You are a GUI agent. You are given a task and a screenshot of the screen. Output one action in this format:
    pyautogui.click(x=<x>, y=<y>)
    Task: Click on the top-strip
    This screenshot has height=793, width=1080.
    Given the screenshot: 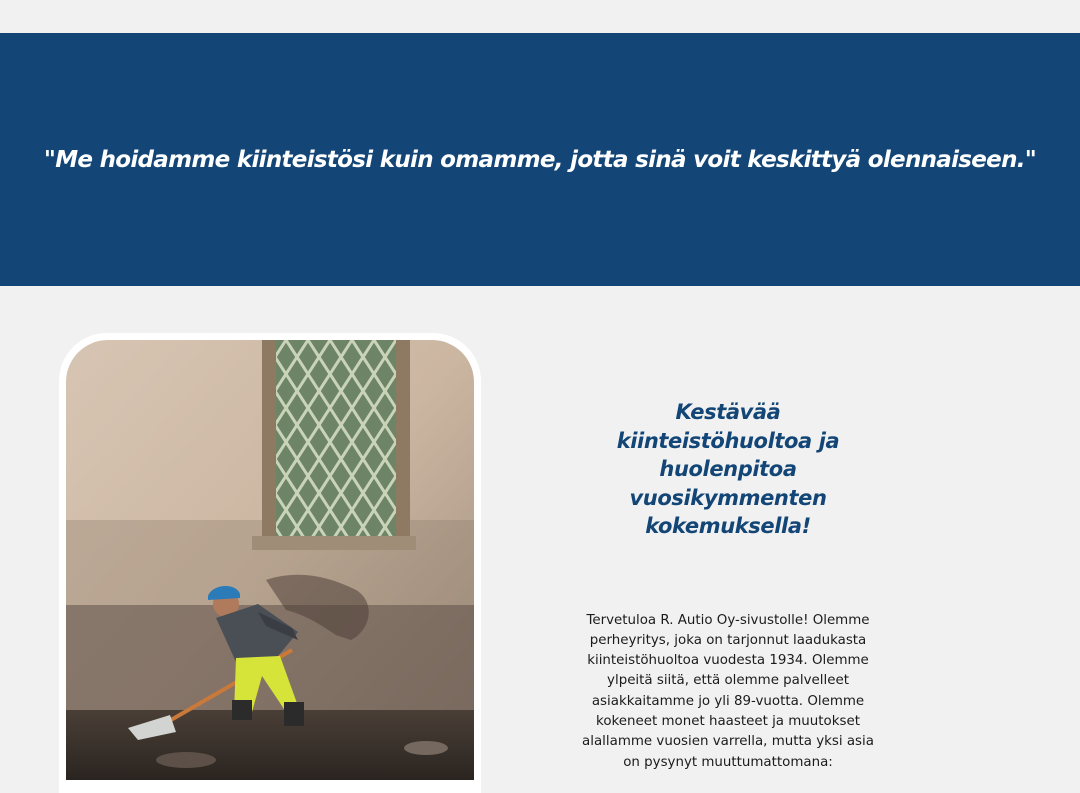 What is the action you would take?
    pyautogui.click(x=540, y=16)
    